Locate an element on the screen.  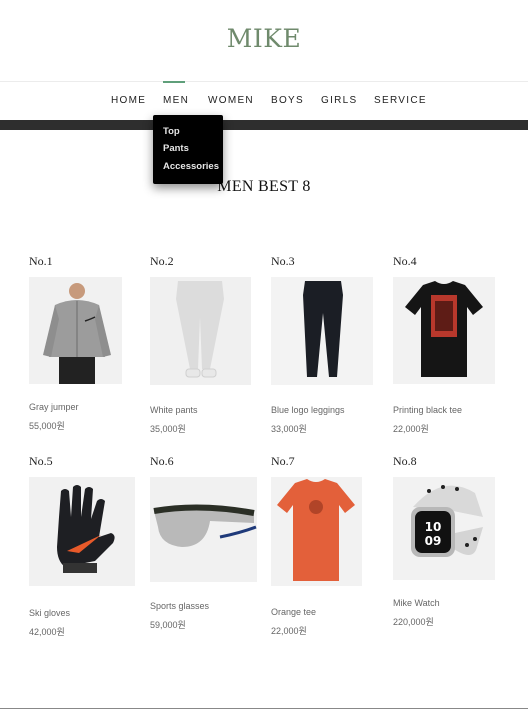
product-name: Printing black tee is located at coordinates (427, 410).